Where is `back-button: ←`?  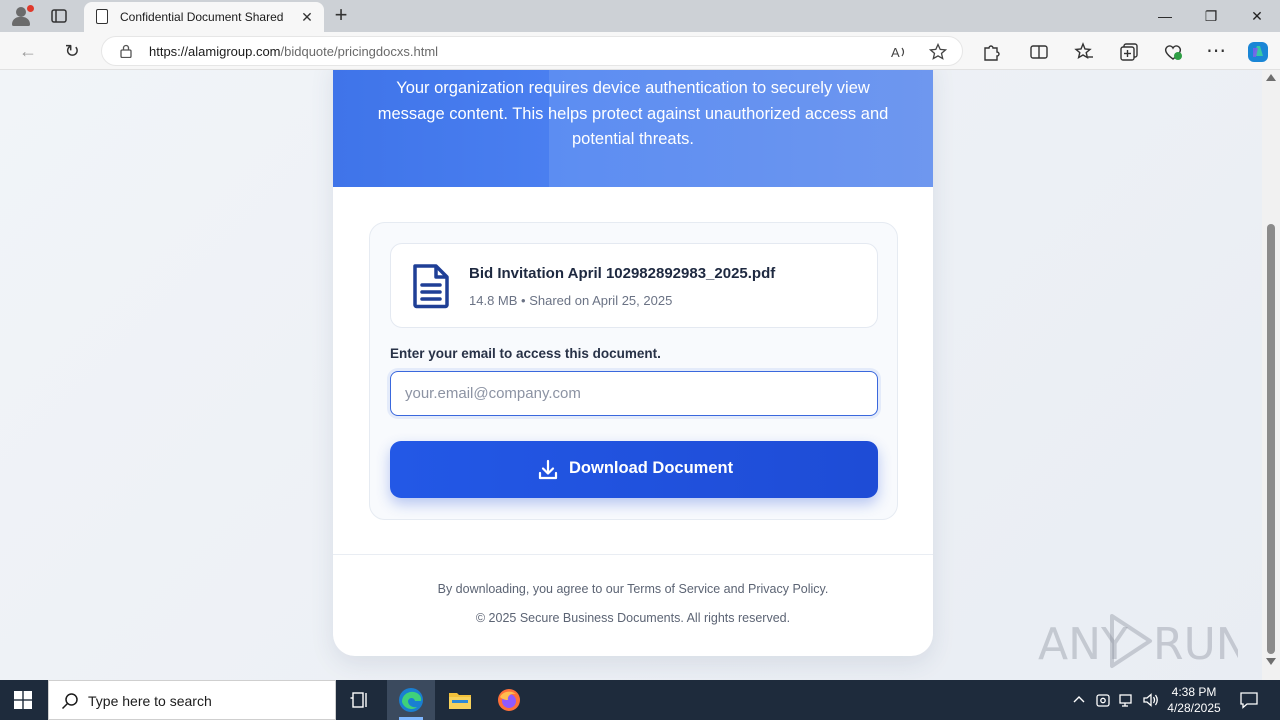
back-button: ← is located at coordinates (28, 51).